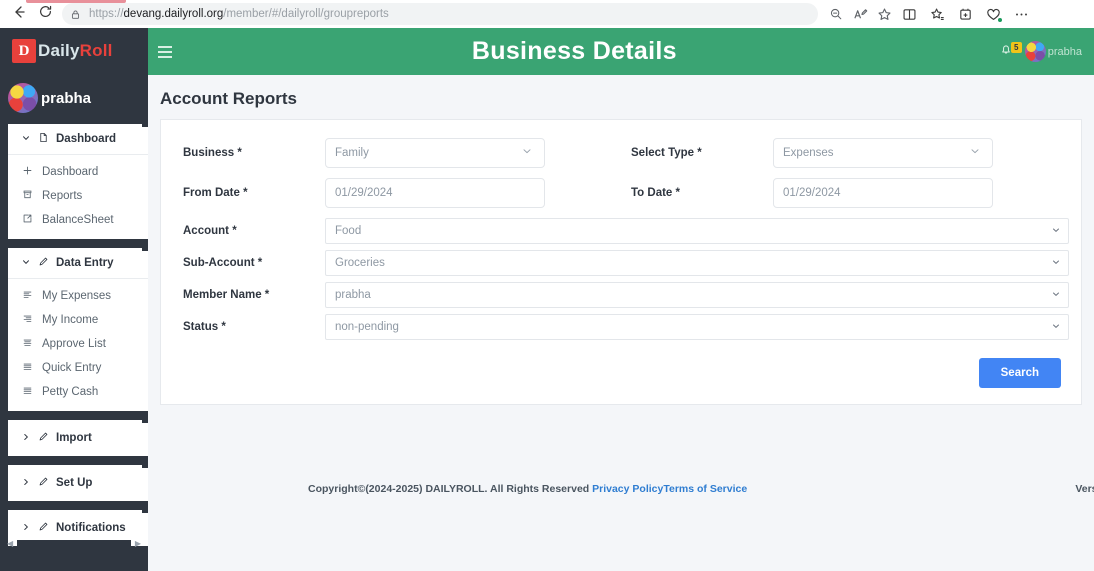 Image resolution: width=1094 pixels, height=571 pixels. What do you see at coordinates (74, 98) in the screenshot?
I see `sidebar-user: prabha` at bounding box center [74, 98].